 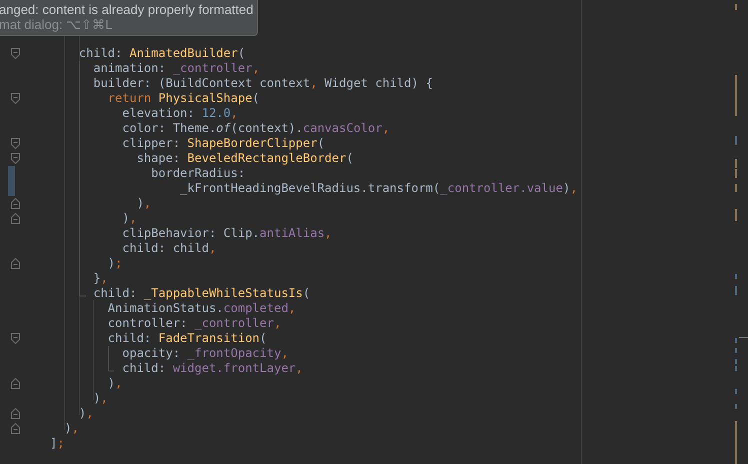 I want to click on code-line: child: _TappableWhileStatusIs(, so click(x=201, y=293).